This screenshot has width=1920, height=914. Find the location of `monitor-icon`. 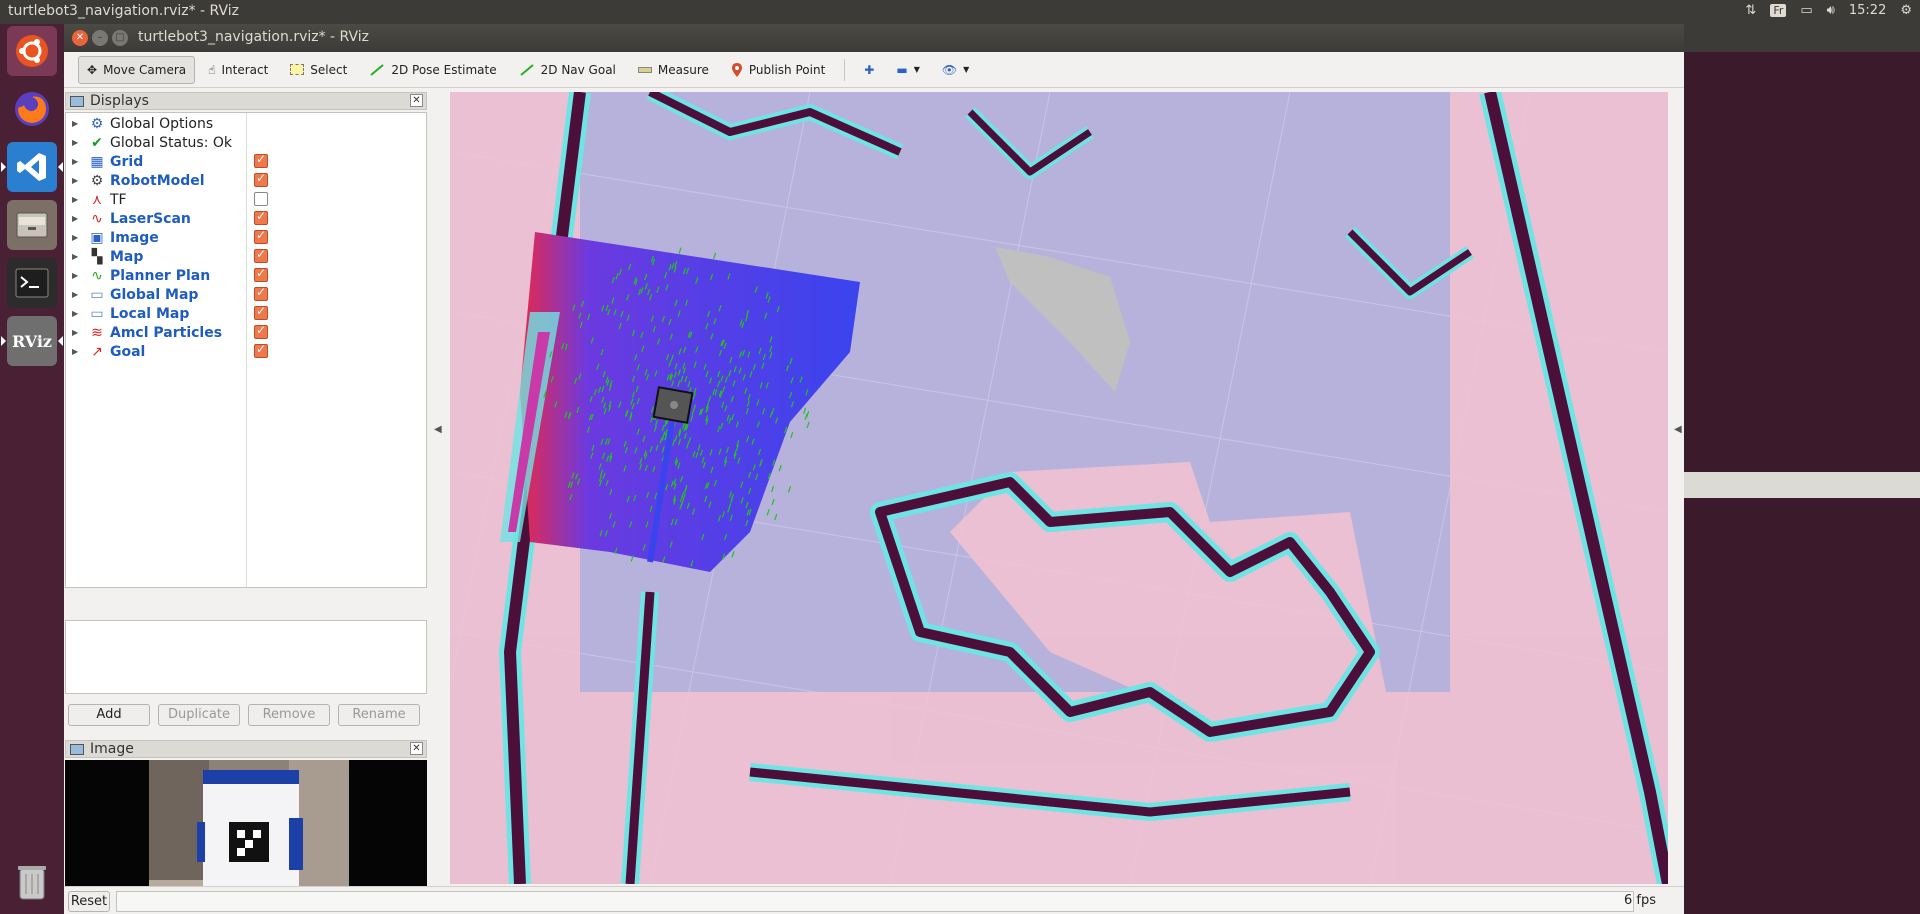

monitor-icon is located at coordinates (77, 101).